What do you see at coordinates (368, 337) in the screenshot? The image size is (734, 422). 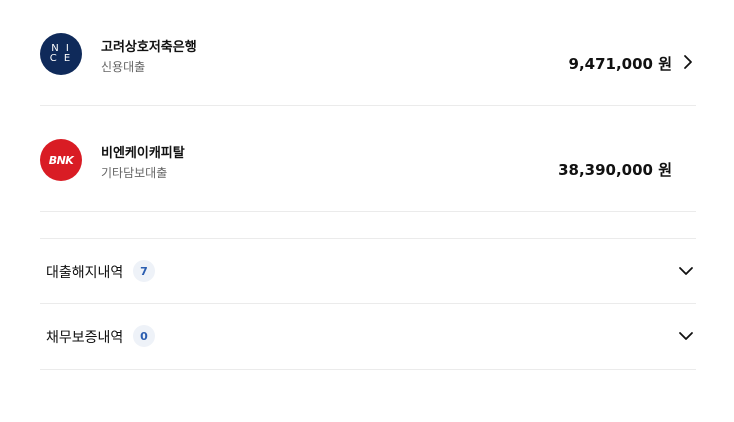 I see `accordion-debt-guarantee: 채무보증내역 0` at bounding box center [368, 337].